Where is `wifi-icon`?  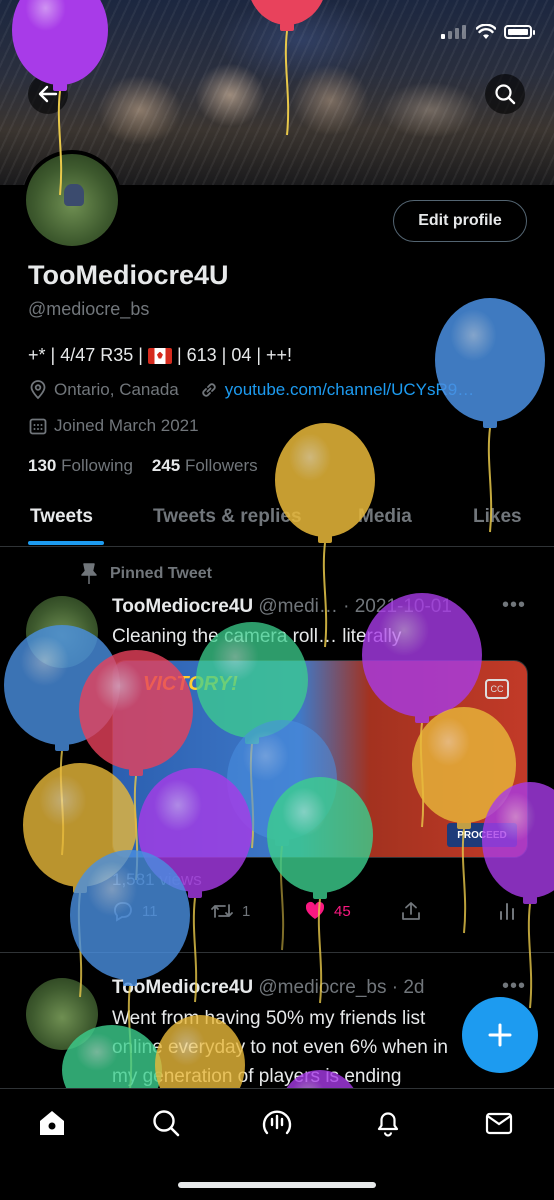 wifi-icon is located at coordinates (486, 31).